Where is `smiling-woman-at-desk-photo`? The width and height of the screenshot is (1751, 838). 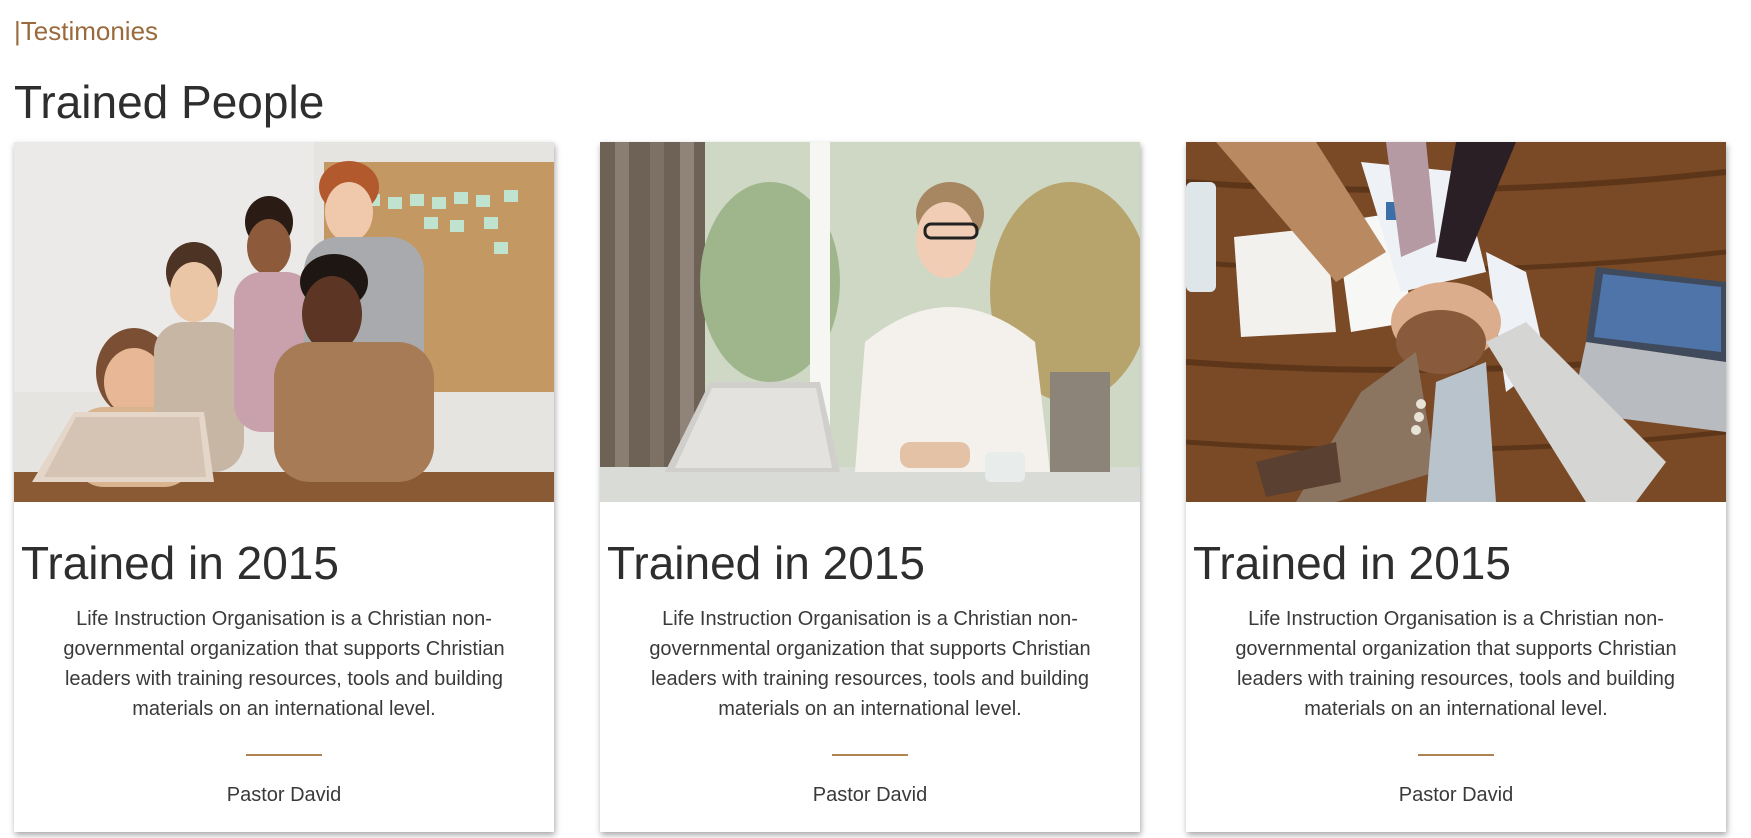 smiling-woman-at-desk-photo is located at coordinates (870, 322).